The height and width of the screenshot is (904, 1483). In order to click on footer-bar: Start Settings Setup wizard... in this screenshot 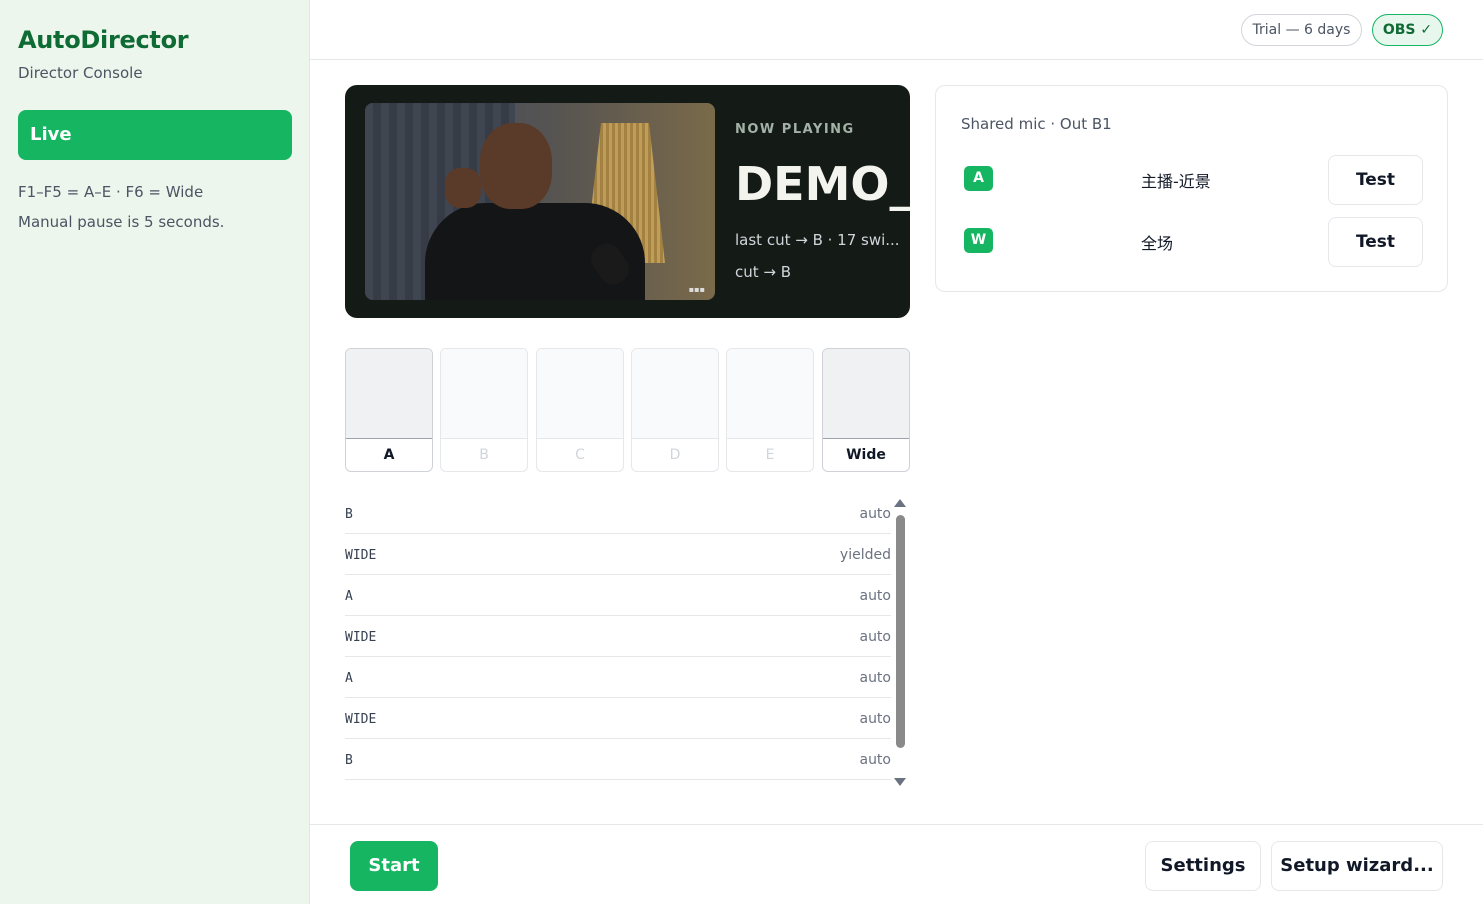, I will do `click(896, 864)`.